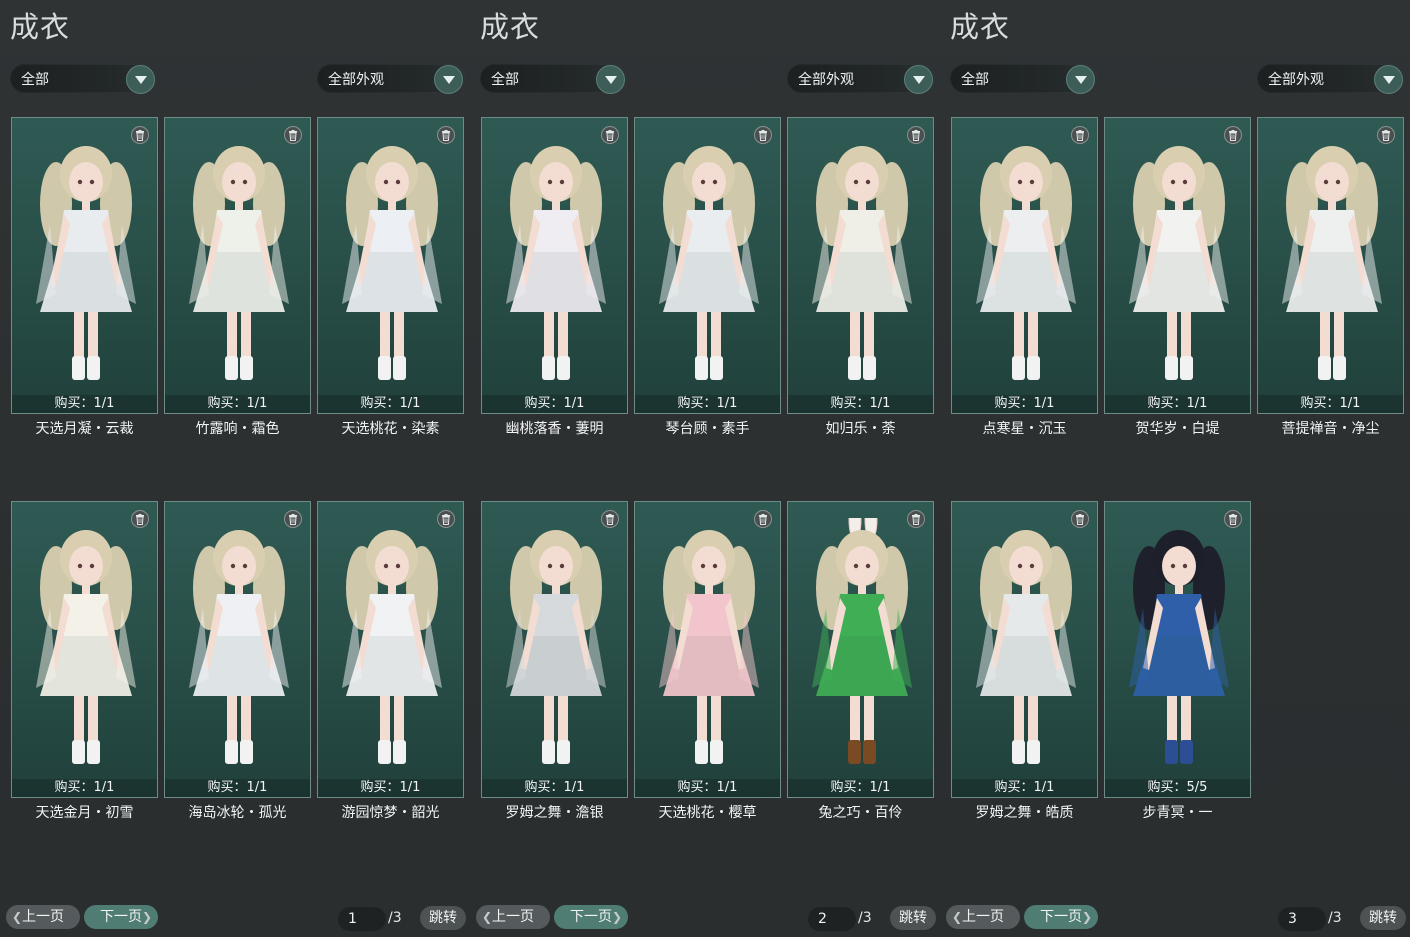  What do you see at coordinates (362, 919) in the screenshot?
I see `page-number-input: 1` at bounding box center [362, 919].